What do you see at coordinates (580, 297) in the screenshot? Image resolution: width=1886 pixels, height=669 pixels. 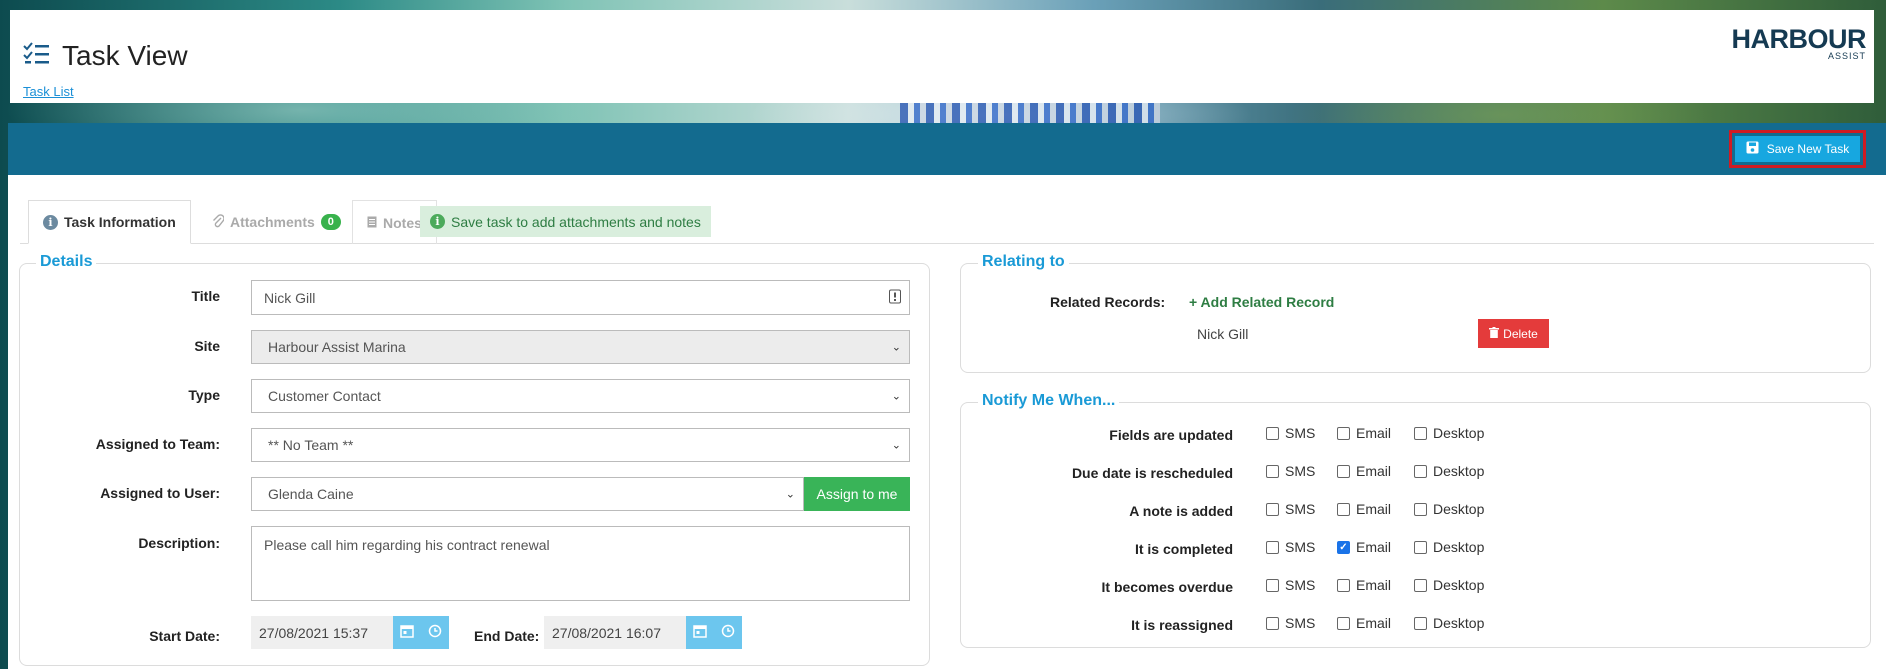 I see `title-input: Nick Gill` at bounding box center [580, 297].